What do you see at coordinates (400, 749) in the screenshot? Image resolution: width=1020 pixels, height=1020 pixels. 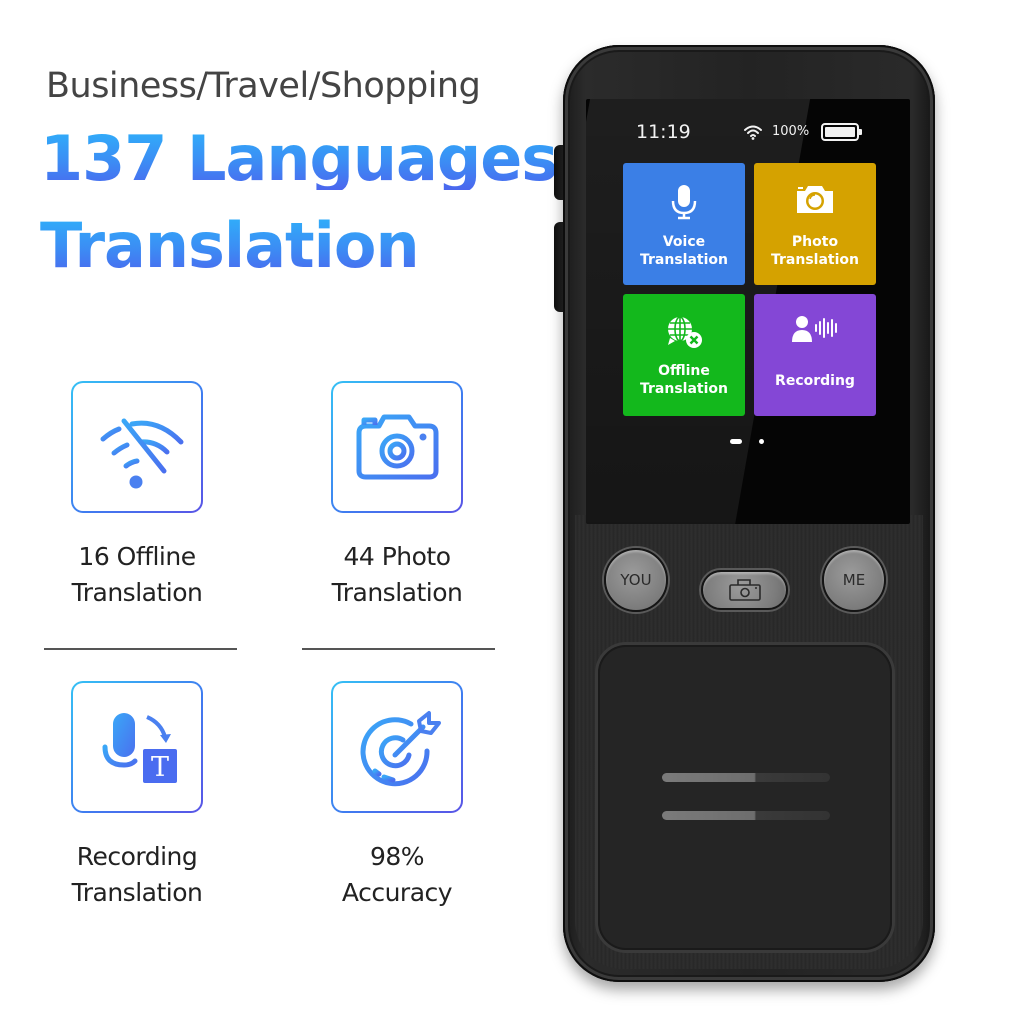 I see `target-icon` at bounding box center [400, 749].